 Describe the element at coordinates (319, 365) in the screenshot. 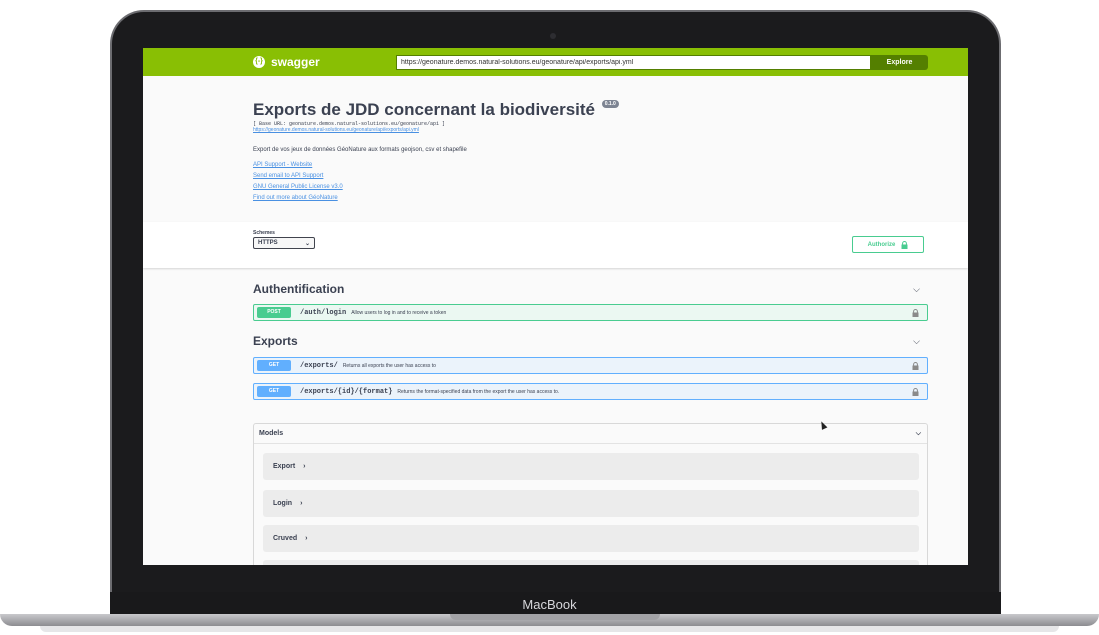

I see `operation-path: /exports/` at that location.